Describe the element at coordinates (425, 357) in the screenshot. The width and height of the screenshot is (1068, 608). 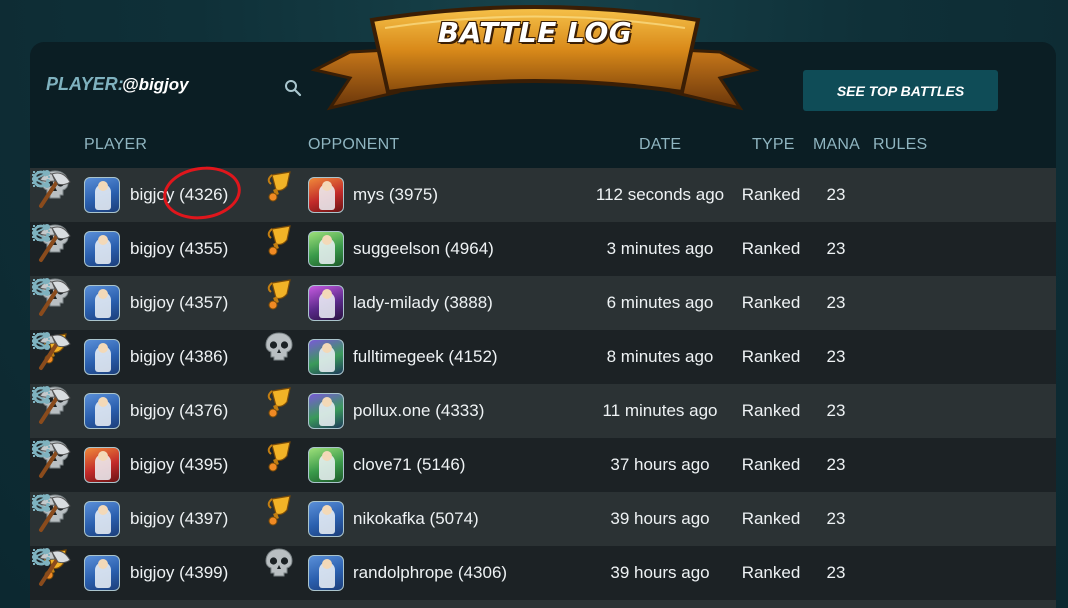
I see `opponent-name-rating: fulltimegeek (4152)` at that location.